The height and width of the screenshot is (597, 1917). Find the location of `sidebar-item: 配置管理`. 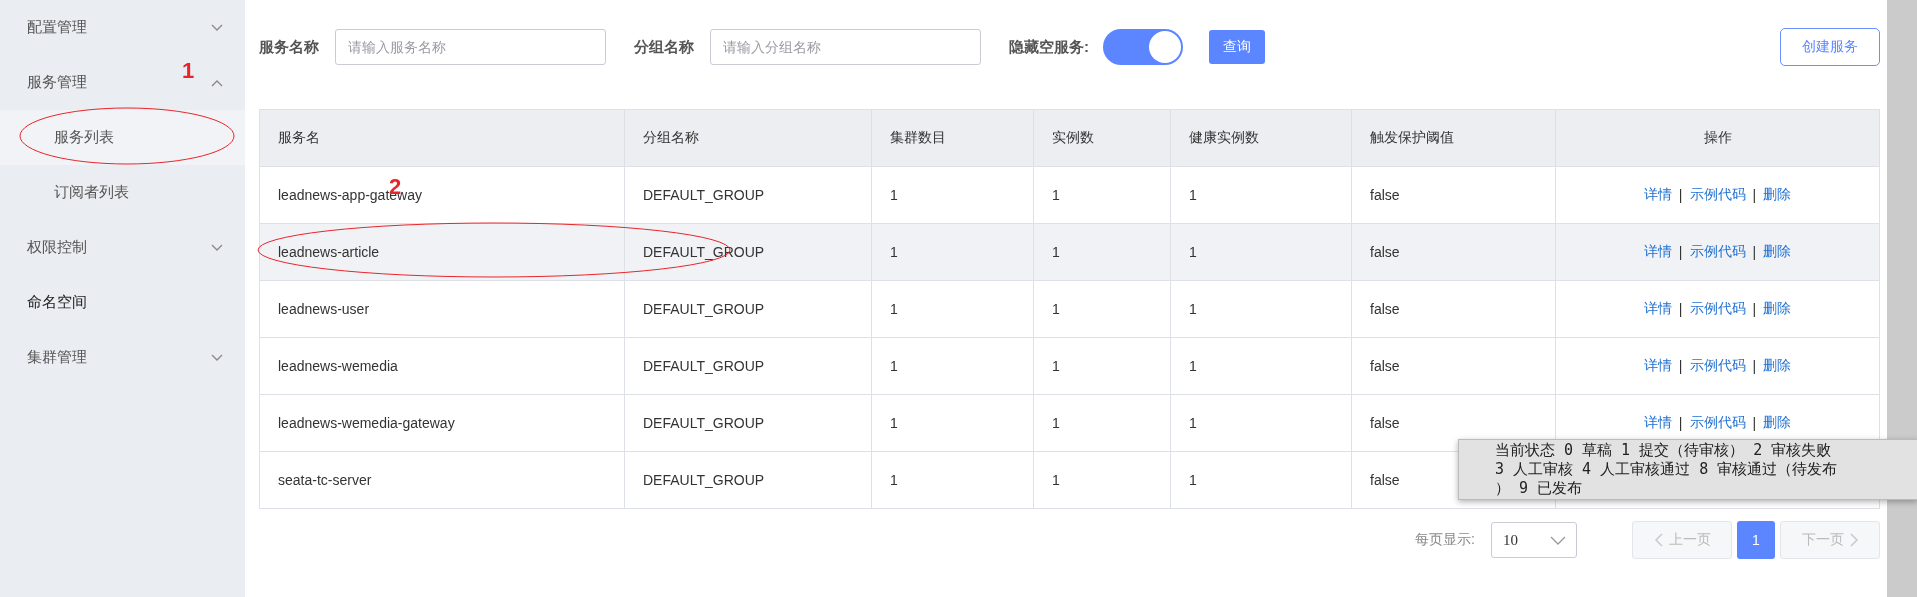

sidebar-item: 配置管理 is located at coordinates (57, 27).